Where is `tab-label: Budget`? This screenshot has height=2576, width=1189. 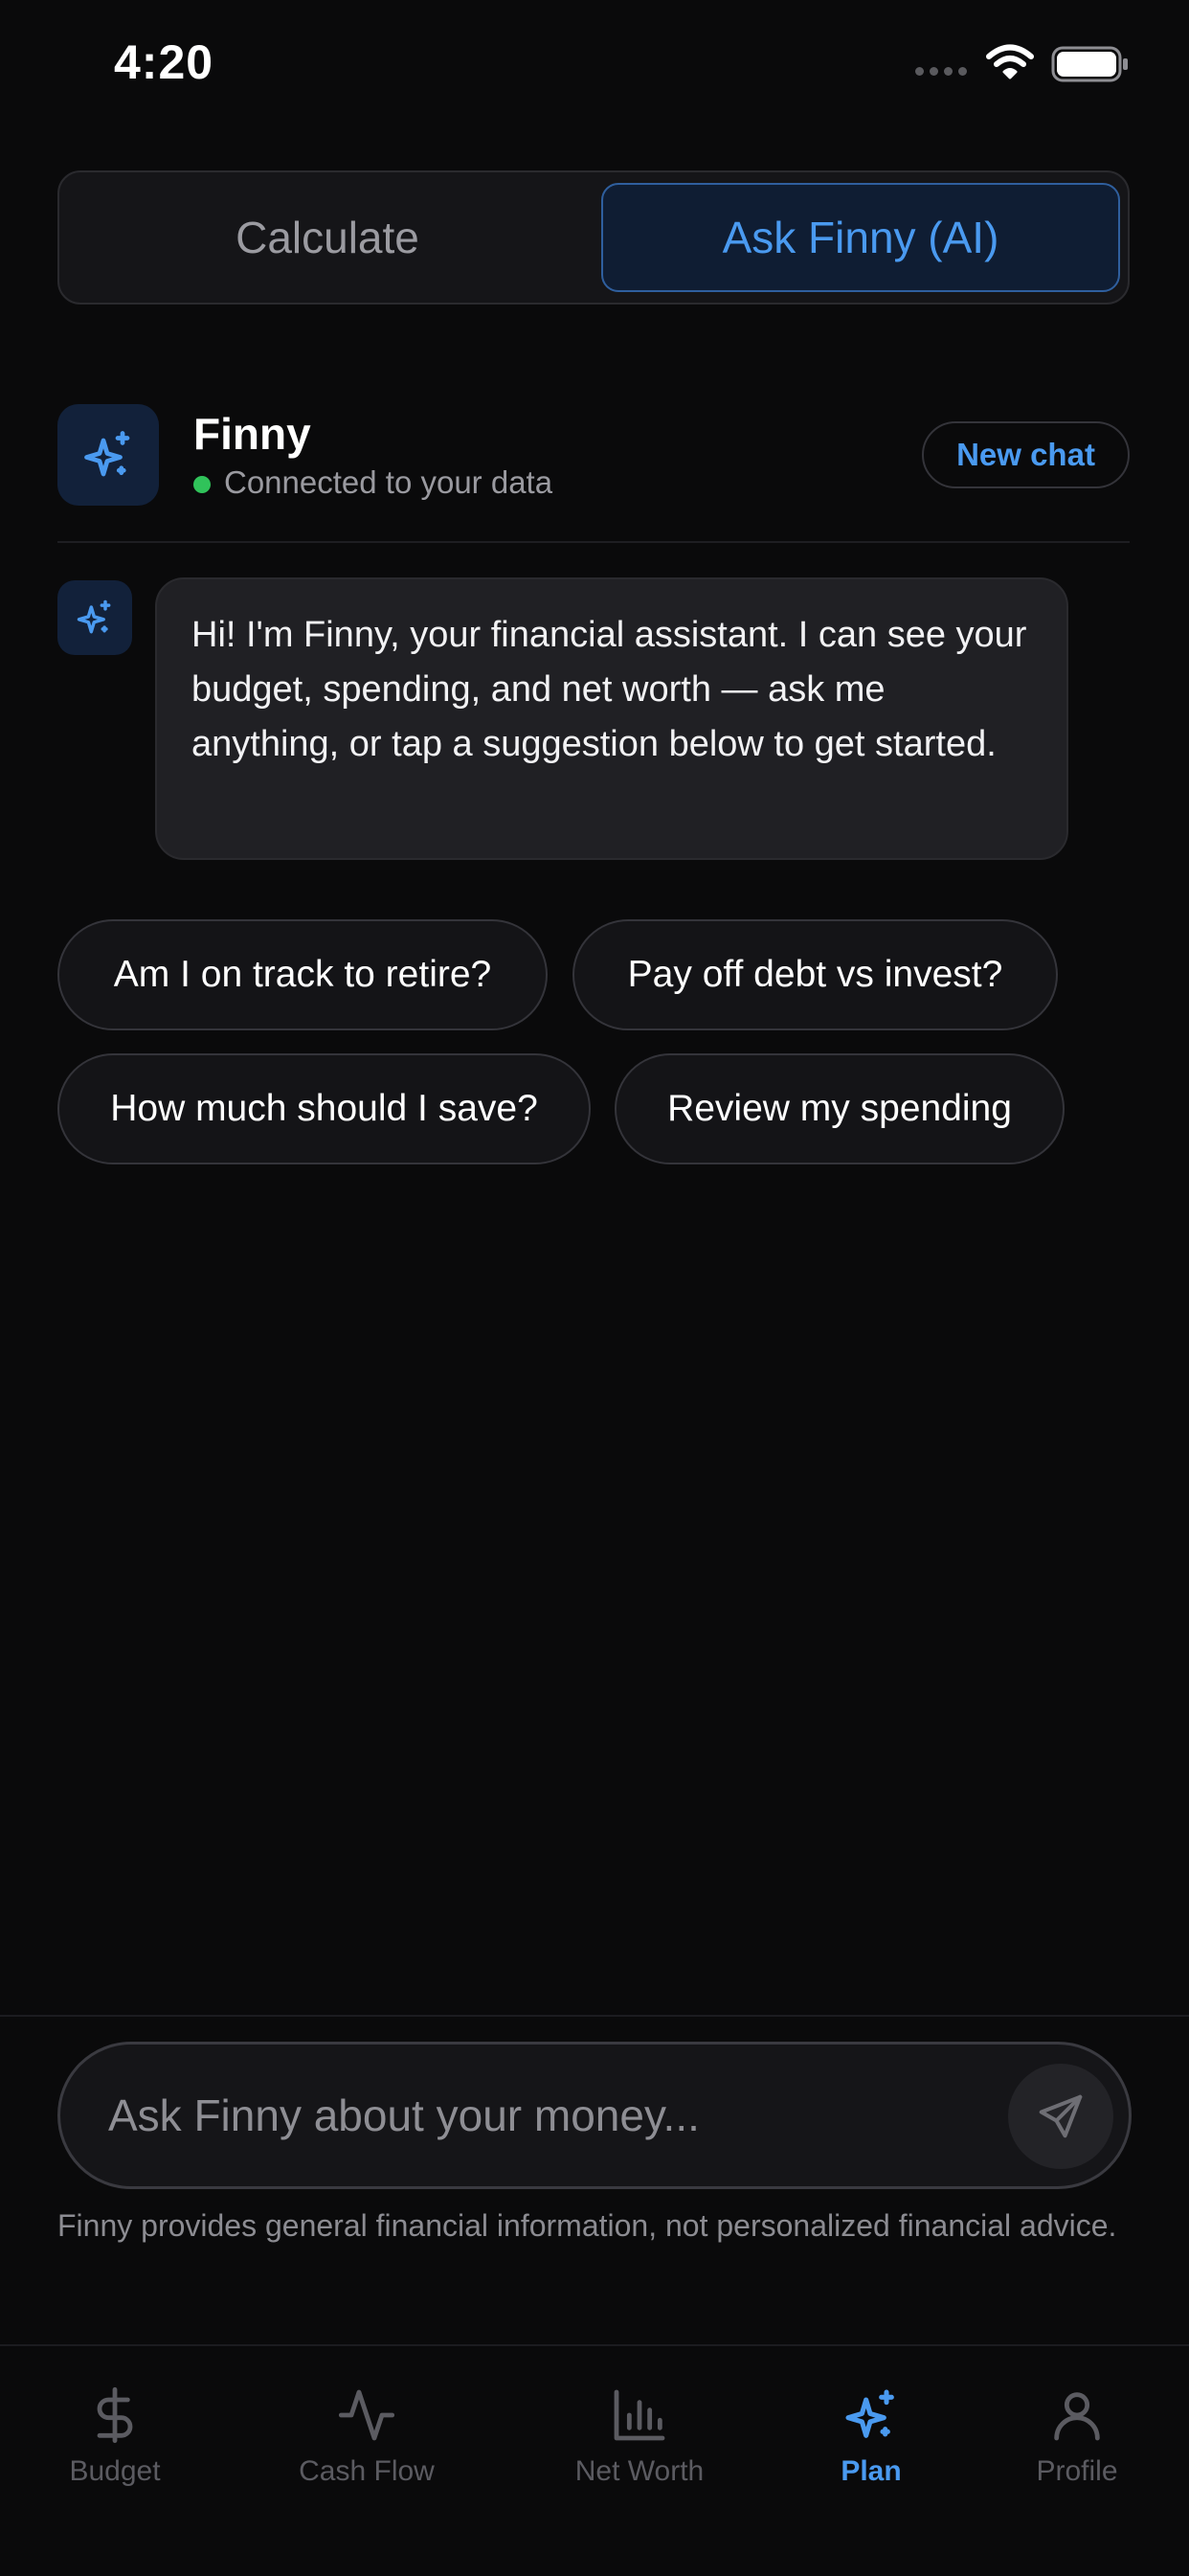
tab-label: Budget is located at coordinates (115, 2471).